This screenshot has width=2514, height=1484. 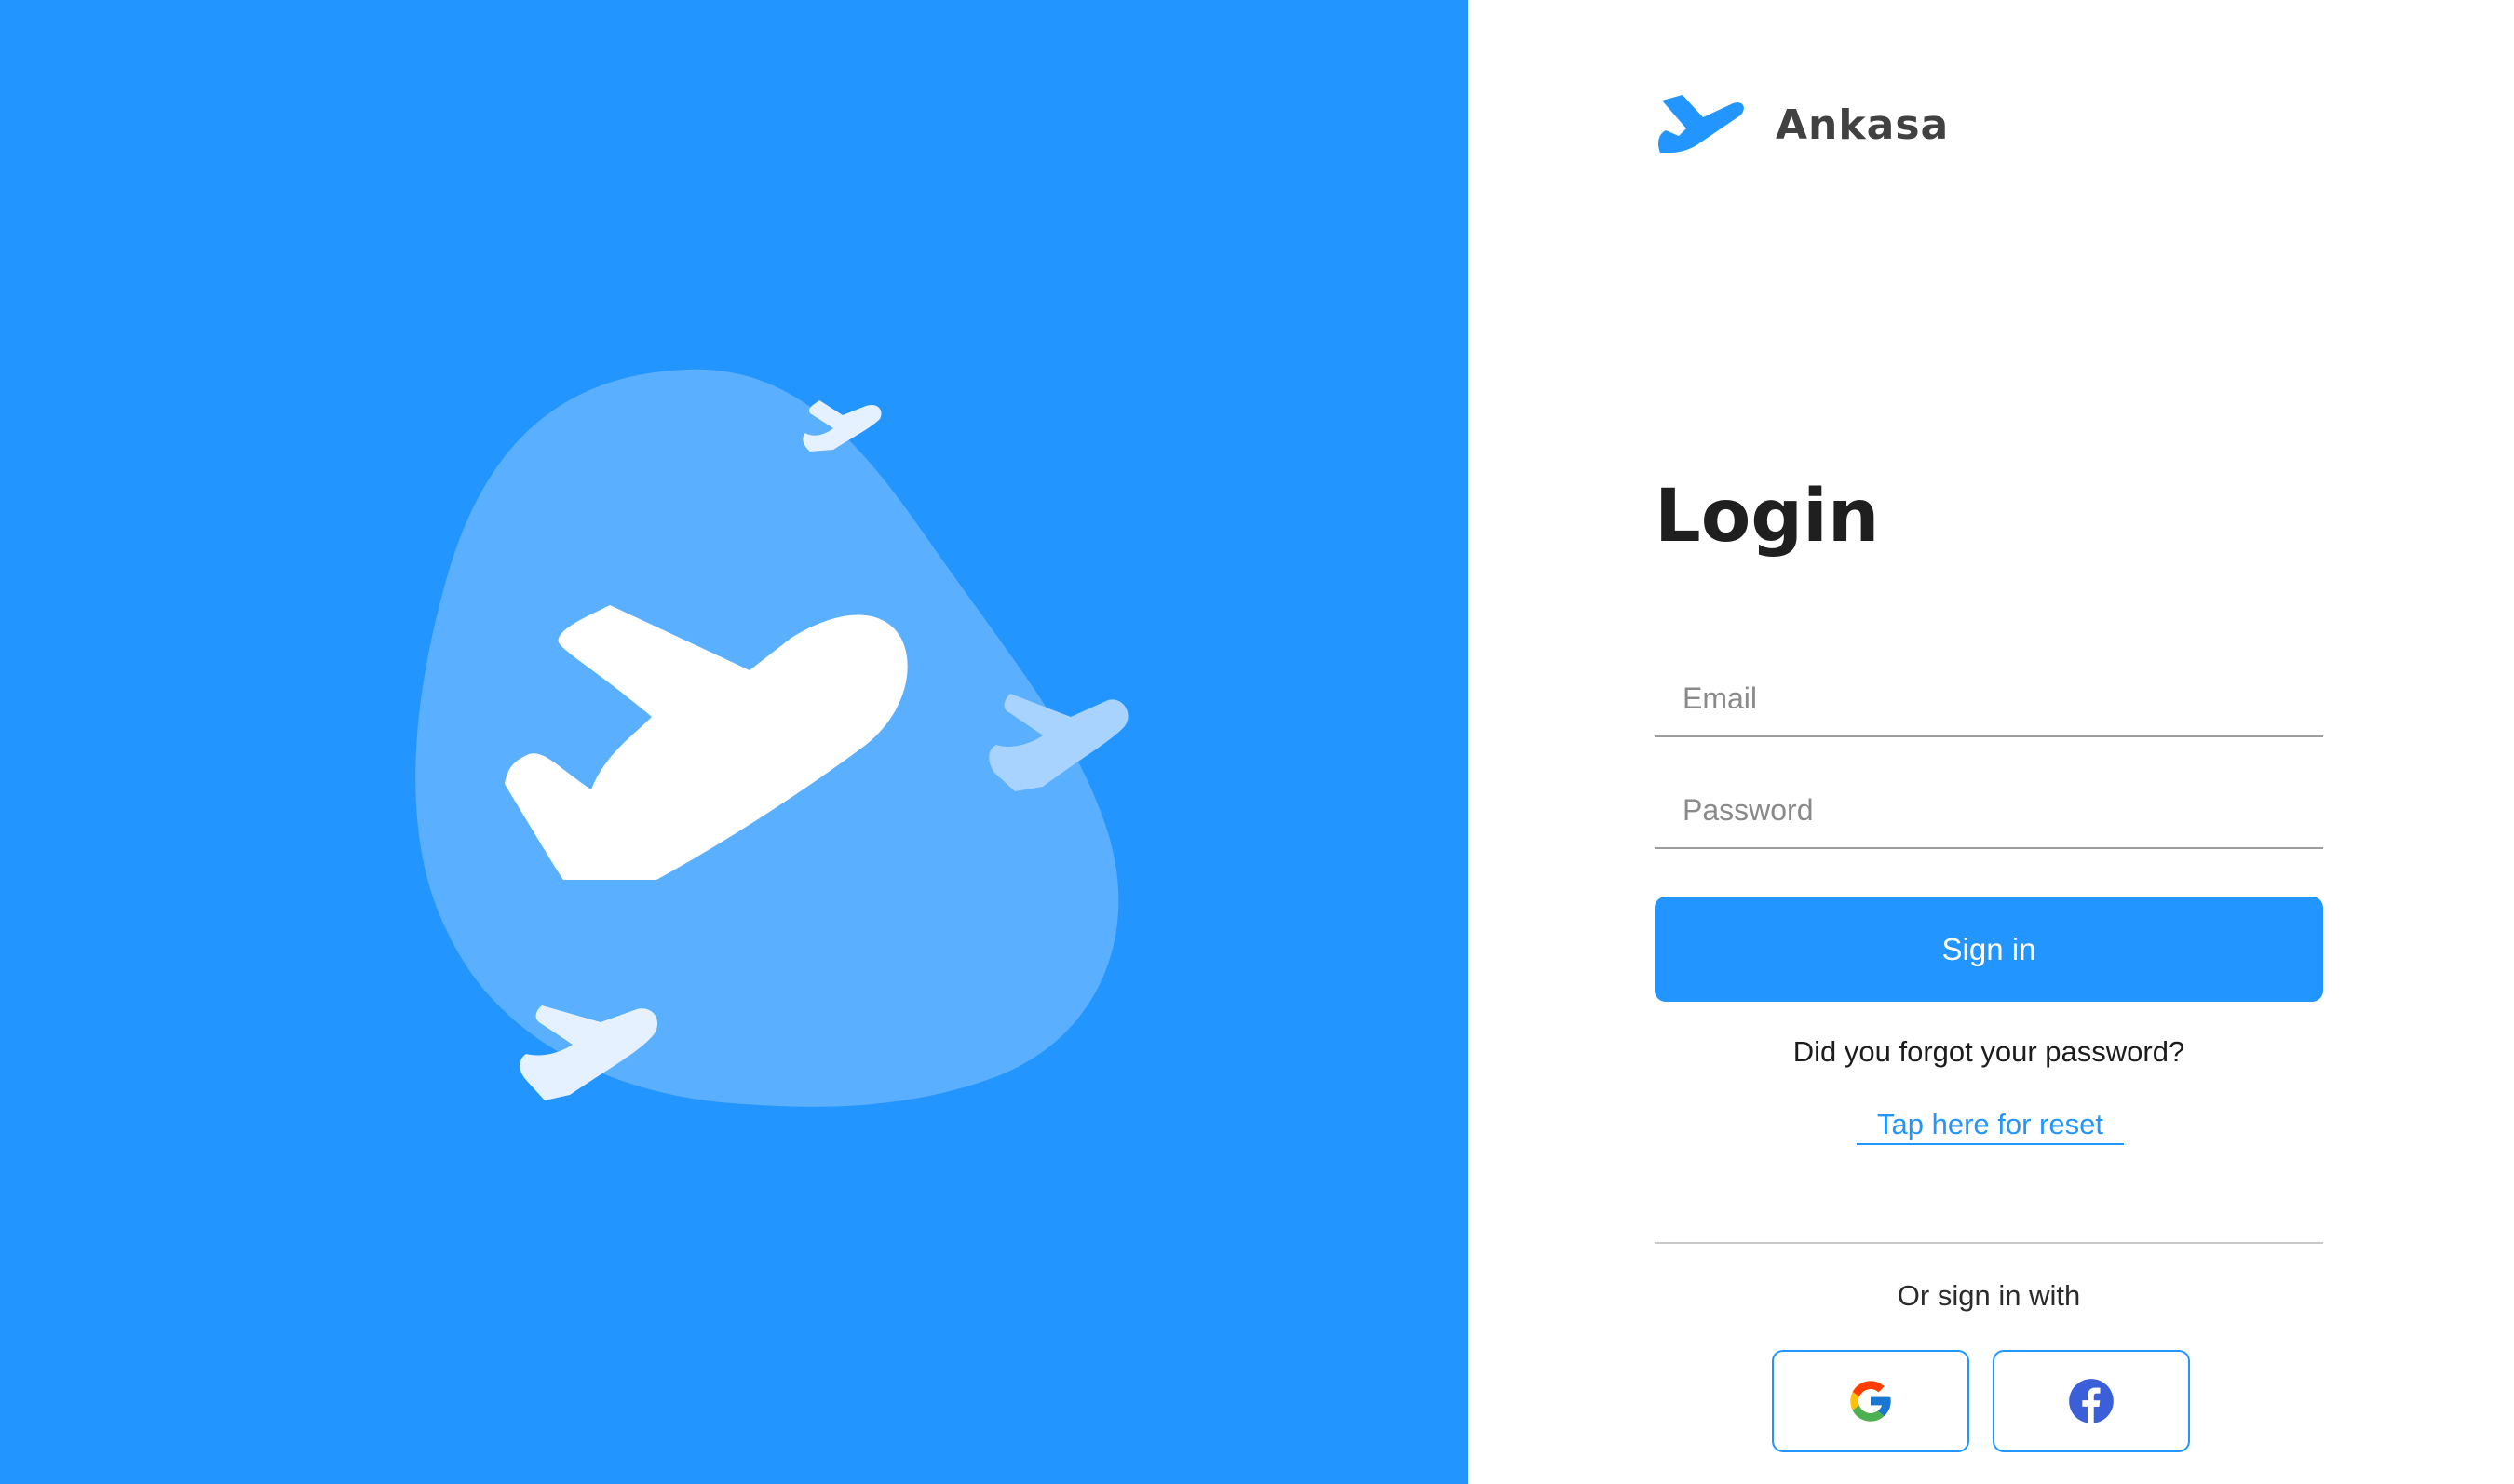 I want to click on brand: Ankasa, so click(x=1802, y=124).